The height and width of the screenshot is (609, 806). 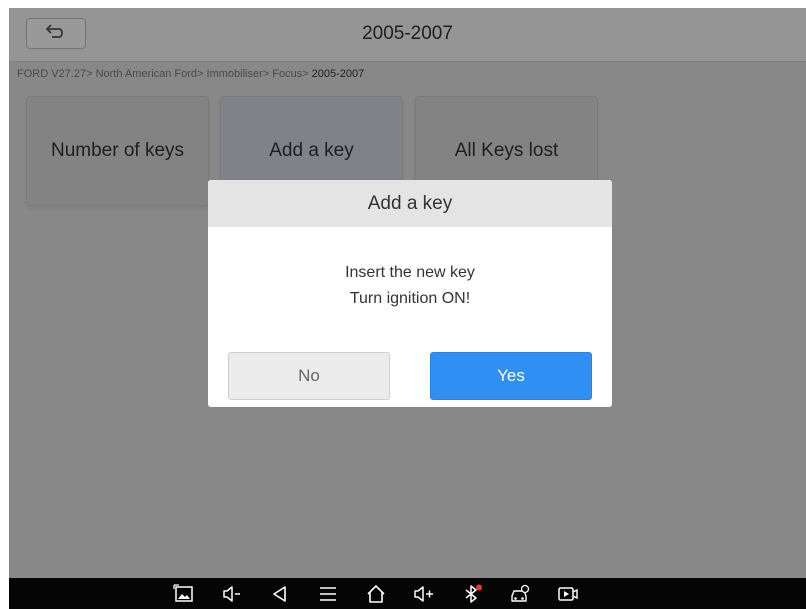 What do you see at coordinates (568, 594) in the screenshot?
I see `screen-record-icon` at bounding box center [568, 594].